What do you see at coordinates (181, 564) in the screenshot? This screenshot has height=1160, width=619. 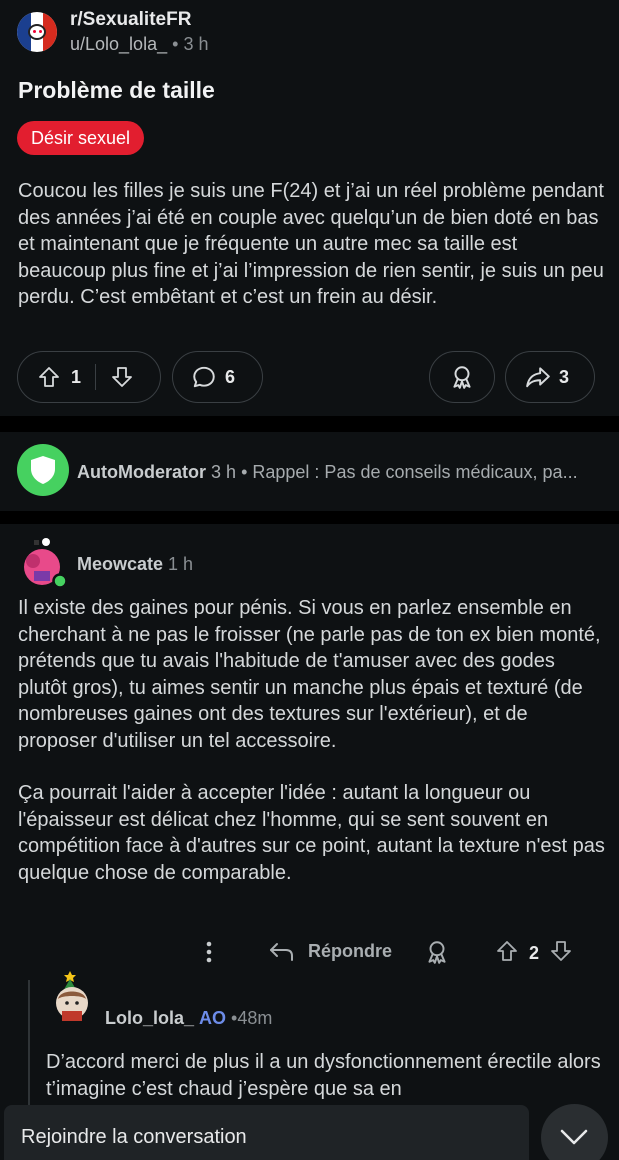 I see `comment-time: 1 h` at bounding box center [181, 564].